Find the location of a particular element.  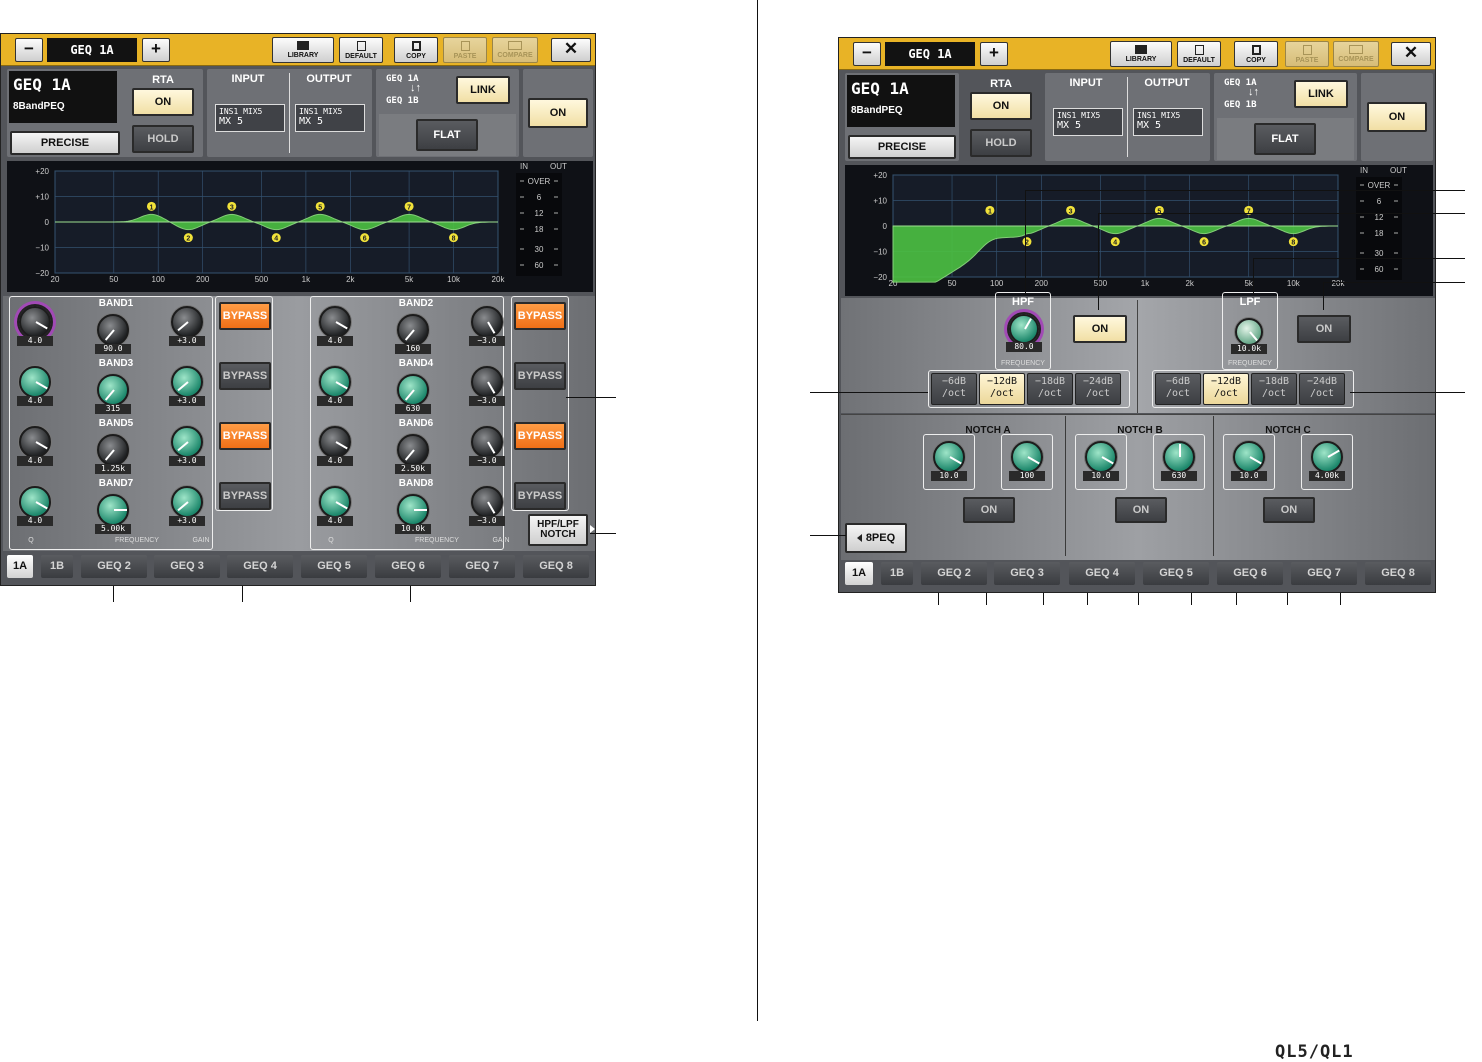

lpf-on-button: ON is located at coordinates (1324, 329).